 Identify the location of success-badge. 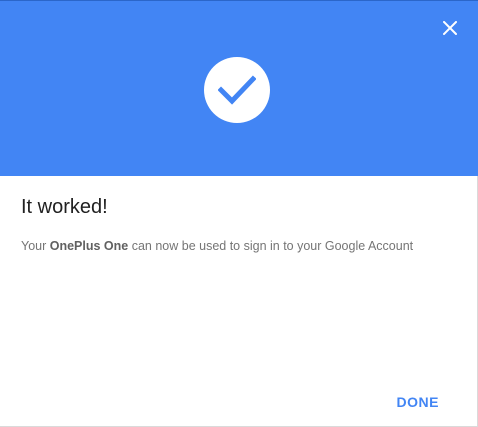
(237, 90).